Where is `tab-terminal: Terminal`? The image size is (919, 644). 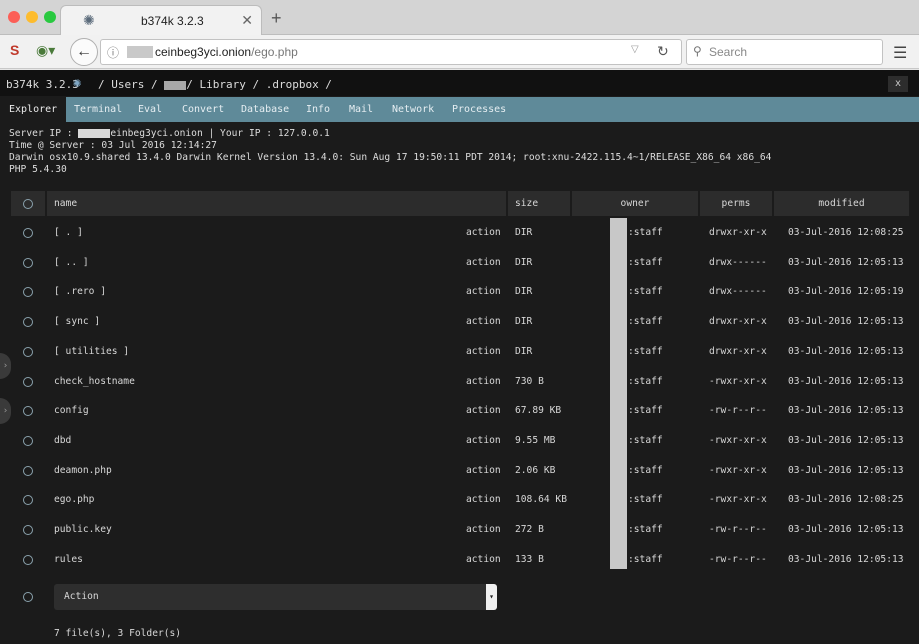
tab-terminal: Terminal is located at coordinates (98, 109).